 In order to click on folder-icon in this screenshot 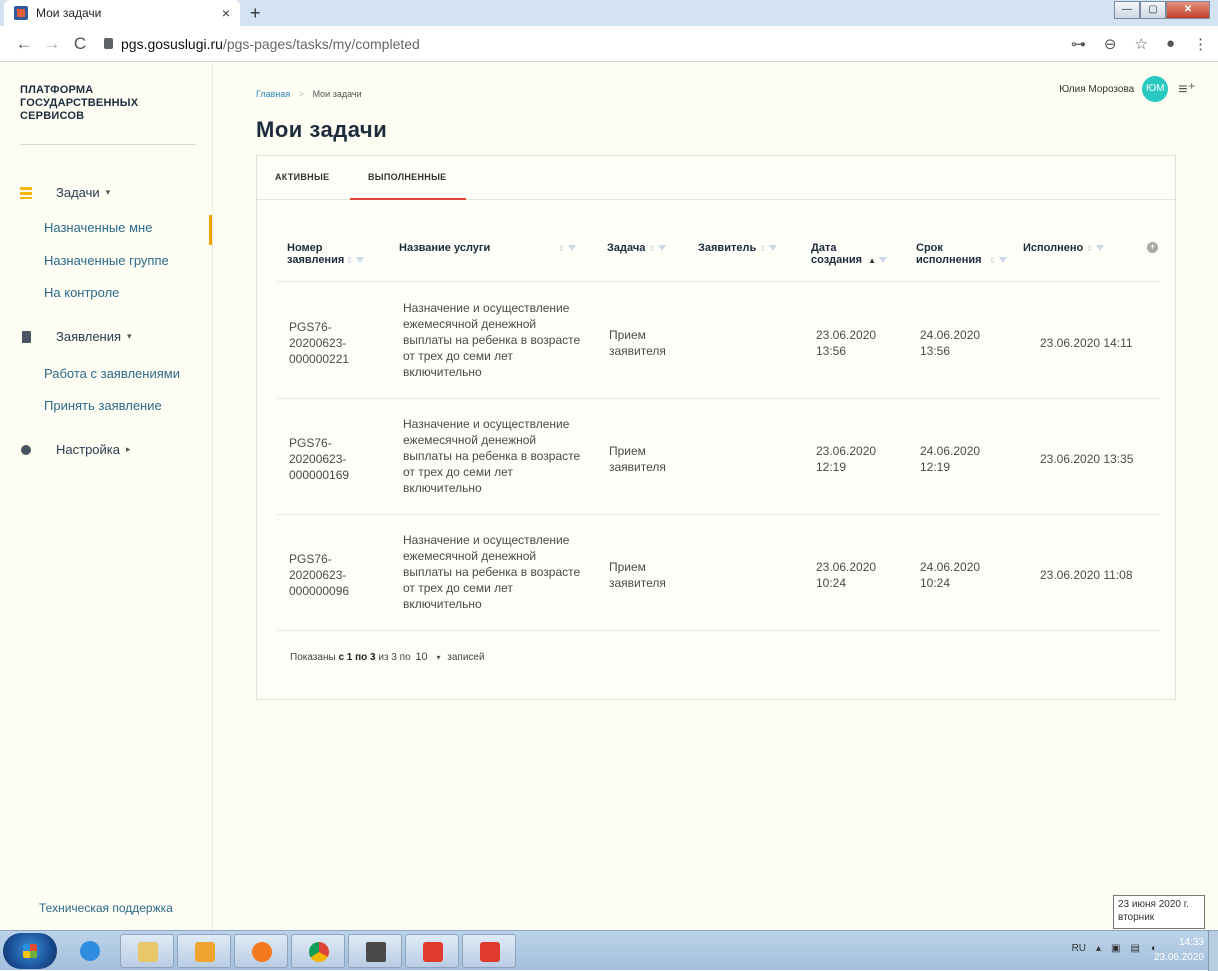, I will do `click(148, 952)`.